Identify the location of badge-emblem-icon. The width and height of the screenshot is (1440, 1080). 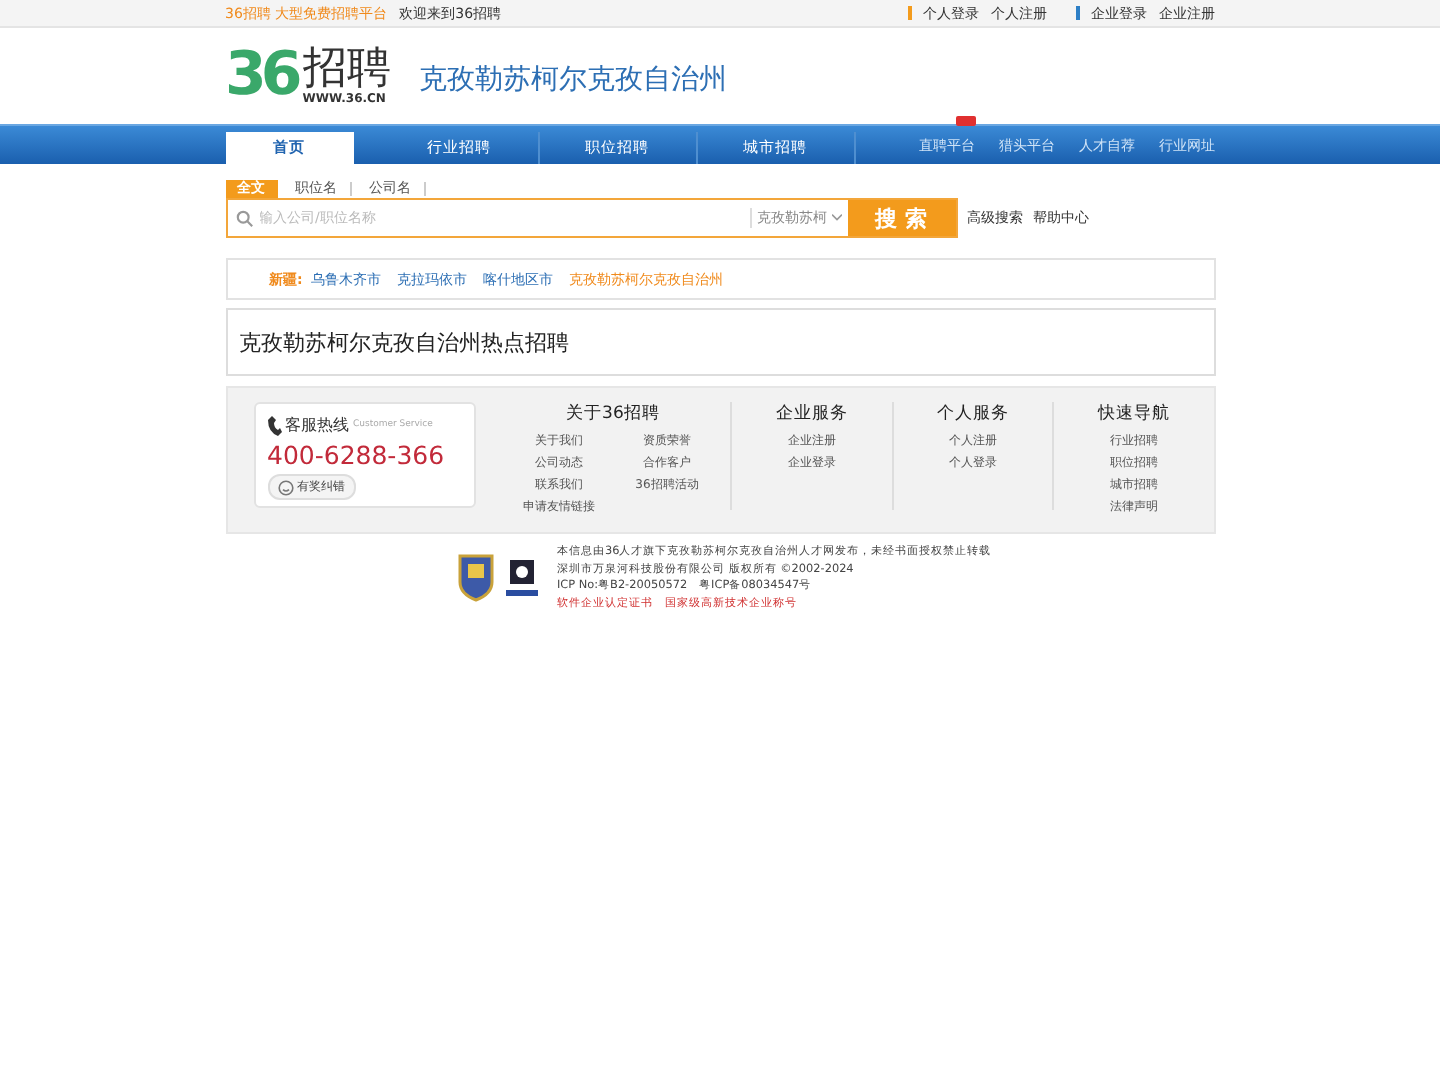
(475, 578).